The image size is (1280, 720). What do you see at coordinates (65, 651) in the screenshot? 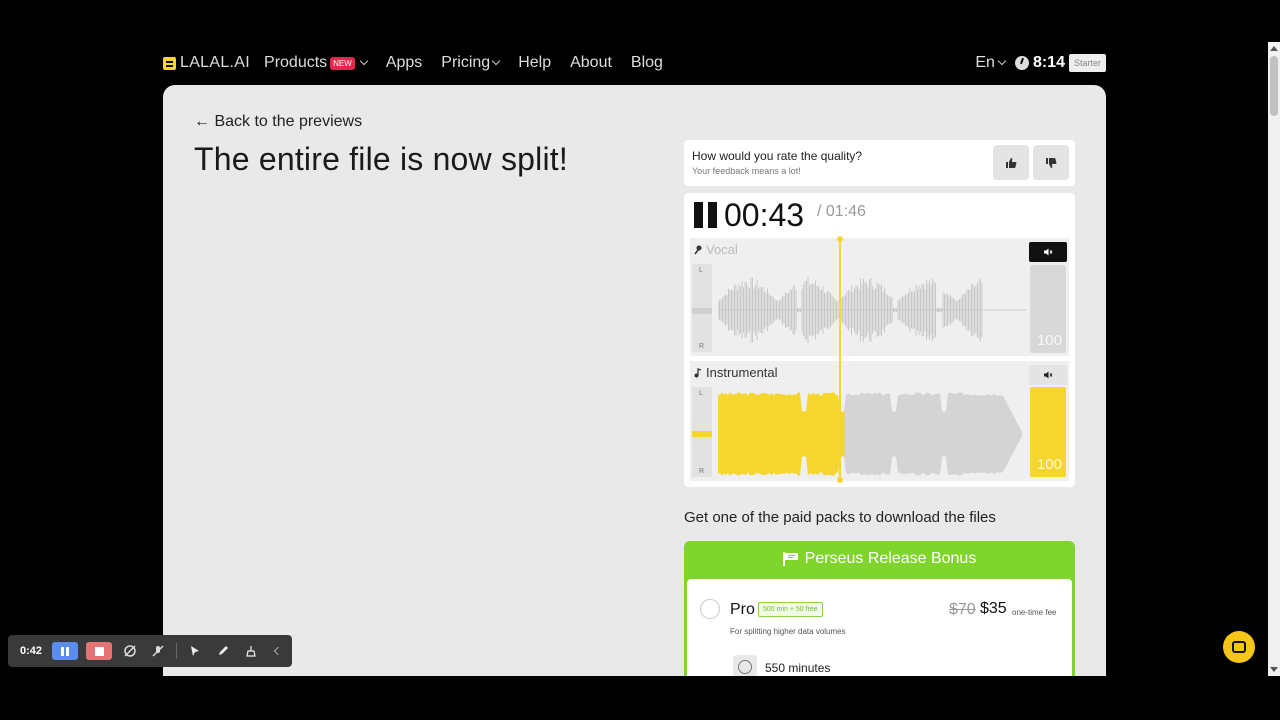
I see `recording-pause-button` at bounding box center [65, 651].